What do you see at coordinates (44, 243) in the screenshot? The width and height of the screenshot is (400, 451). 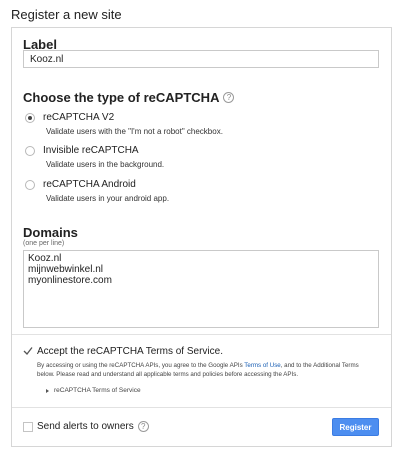 I see `domains-subheading: (one per line)` at bounding box center [44, 243].